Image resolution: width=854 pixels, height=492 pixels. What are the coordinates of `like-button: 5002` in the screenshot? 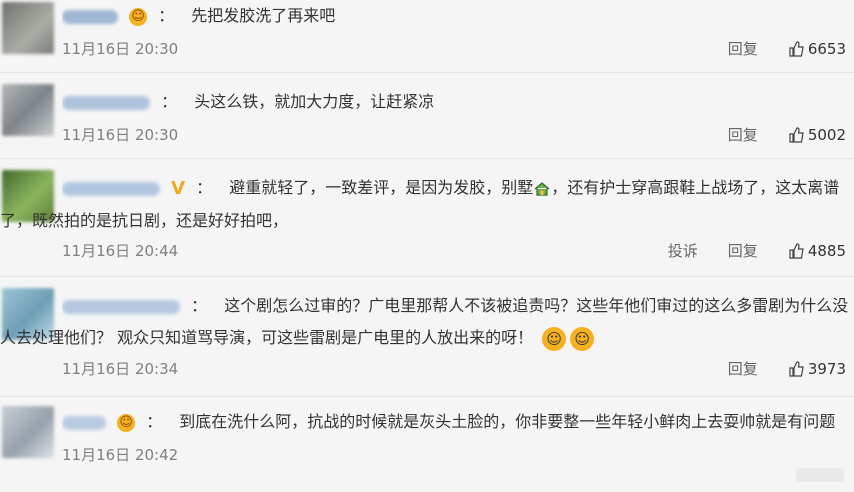 It's located at (817, 135).